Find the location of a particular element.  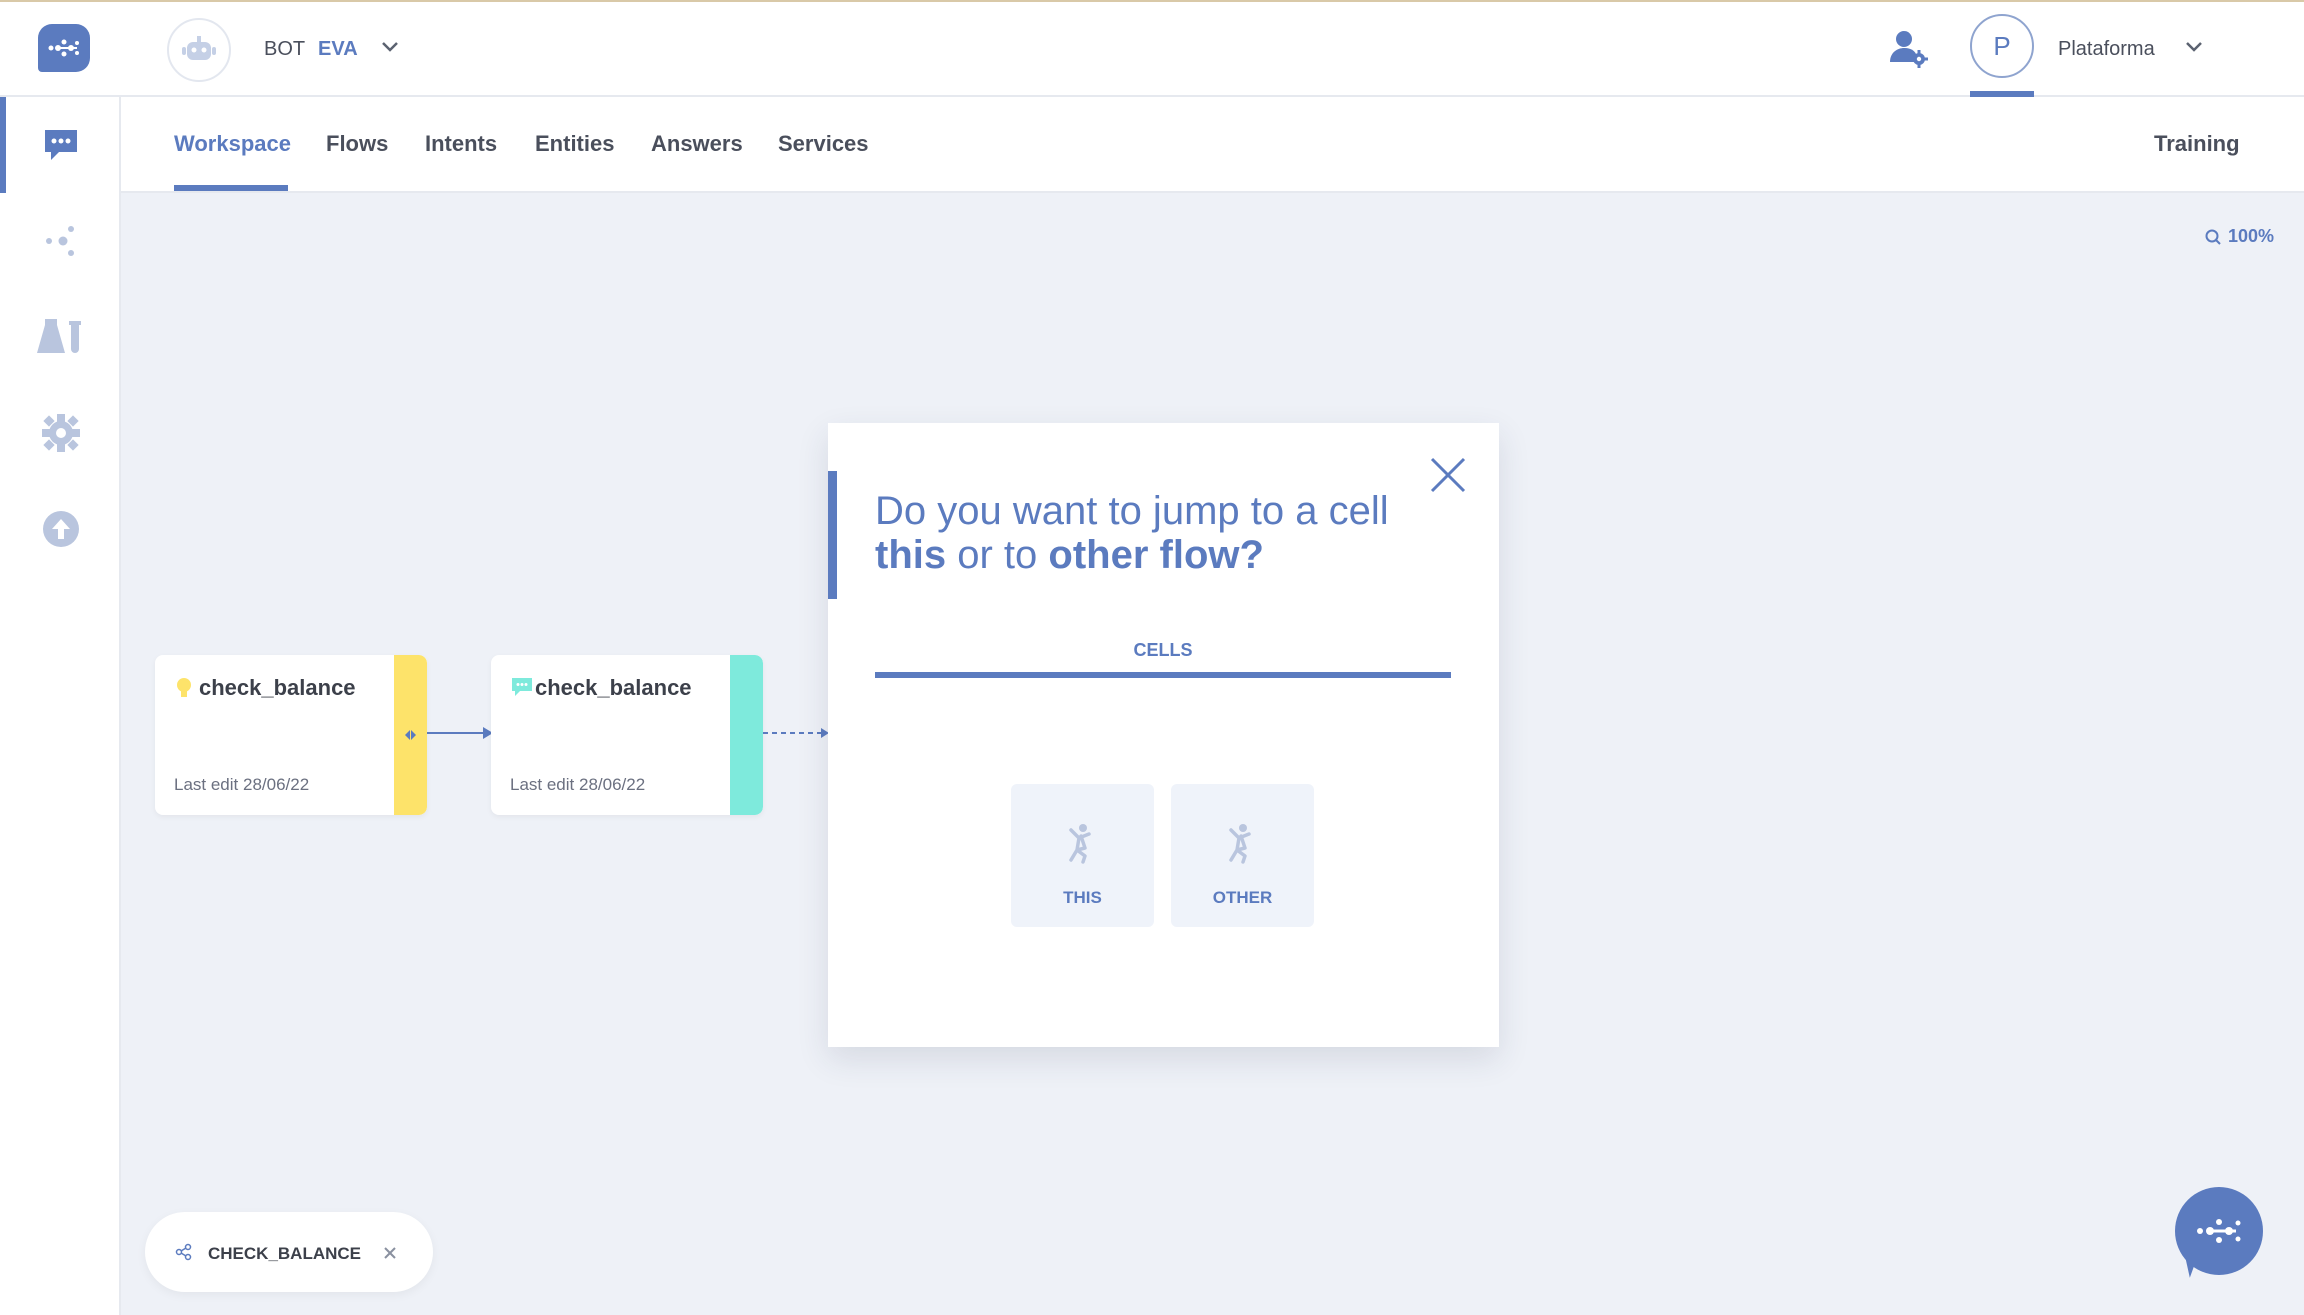

sidebar is located at coordinates (60, 706).